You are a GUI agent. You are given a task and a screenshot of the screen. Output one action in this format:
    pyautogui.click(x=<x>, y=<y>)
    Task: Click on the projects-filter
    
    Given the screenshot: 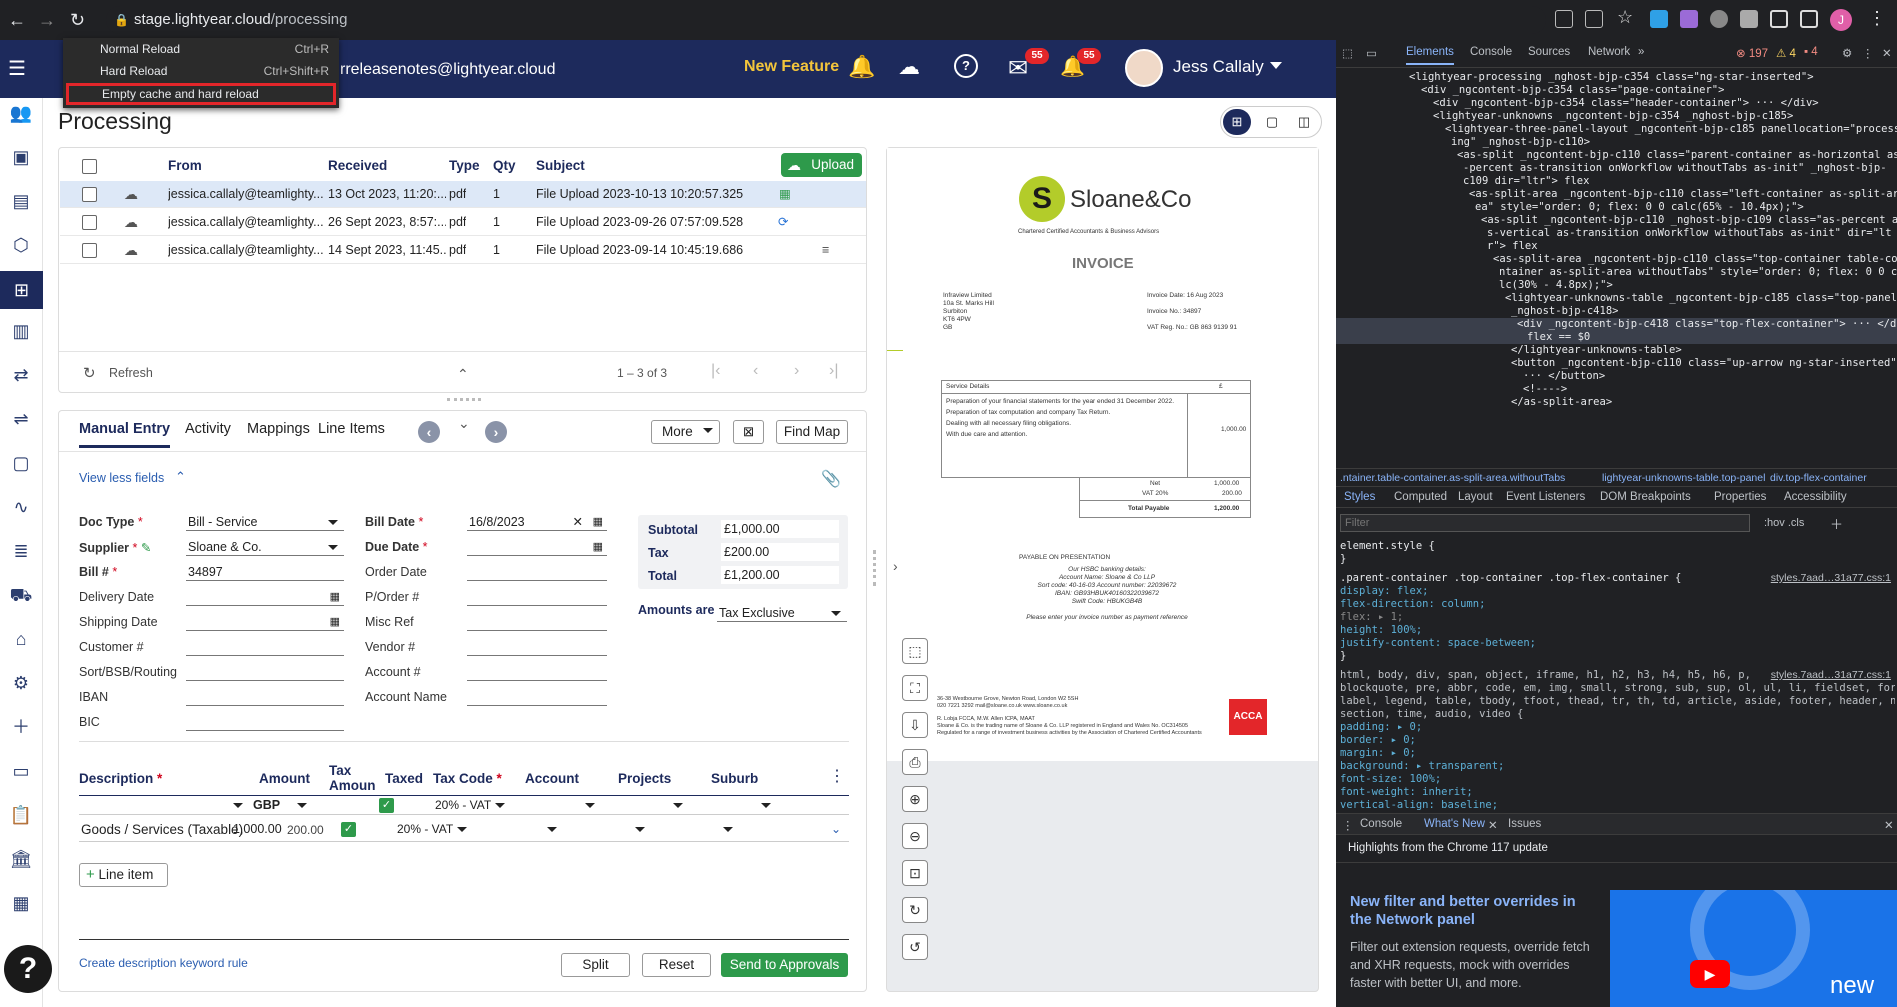 What is the action you would take?
    pyautogui.click(x=648, y=805)
    